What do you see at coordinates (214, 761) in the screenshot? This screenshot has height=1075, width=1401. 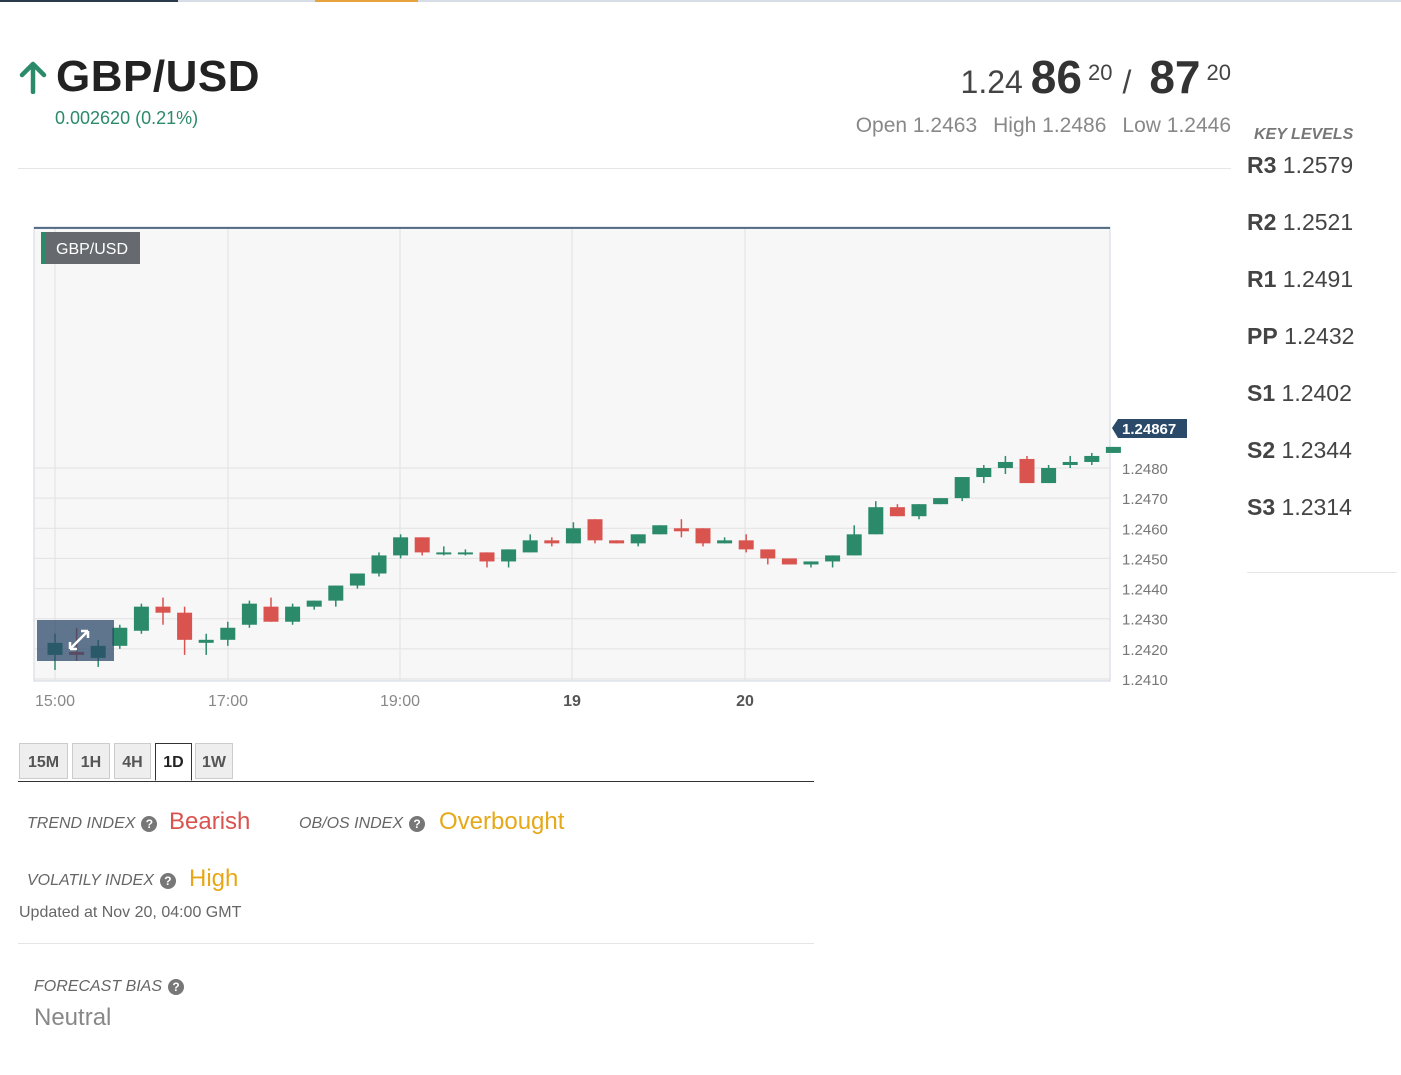 I see `tab-1w: 1W` at bounding box center [214, 761].